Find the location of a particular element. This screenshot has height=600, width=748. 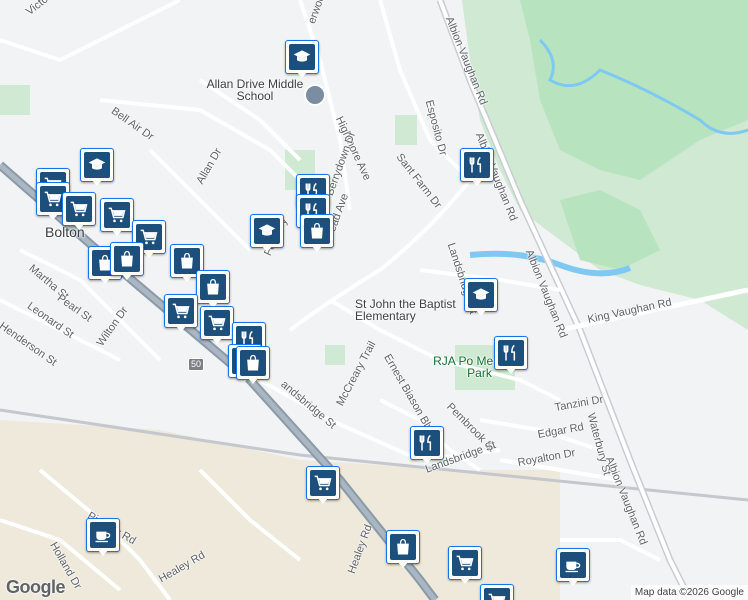

marker-restaurant-rja is located at coordinates (511, 356).